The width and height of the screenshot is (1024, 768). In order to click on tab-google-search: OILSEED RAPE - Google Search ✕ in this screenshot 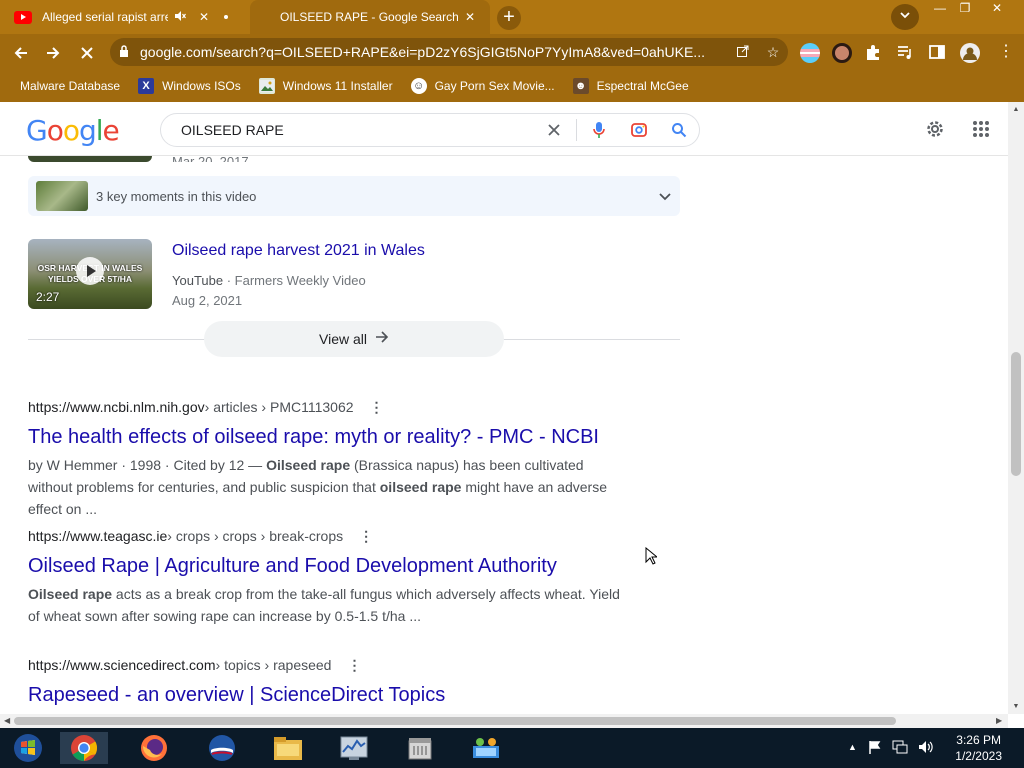, I will do `click(370, 17)`.